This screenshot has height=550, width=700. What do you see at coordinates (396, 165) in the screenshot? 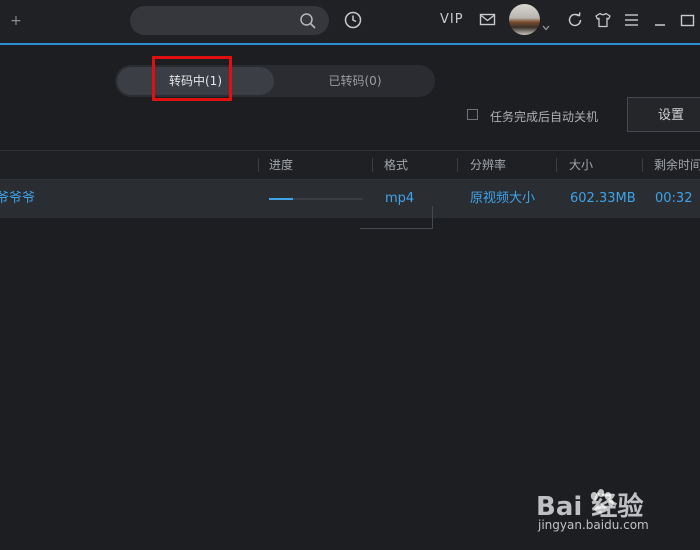
I see `column-format: 格式` at bounding box center [396, 165].